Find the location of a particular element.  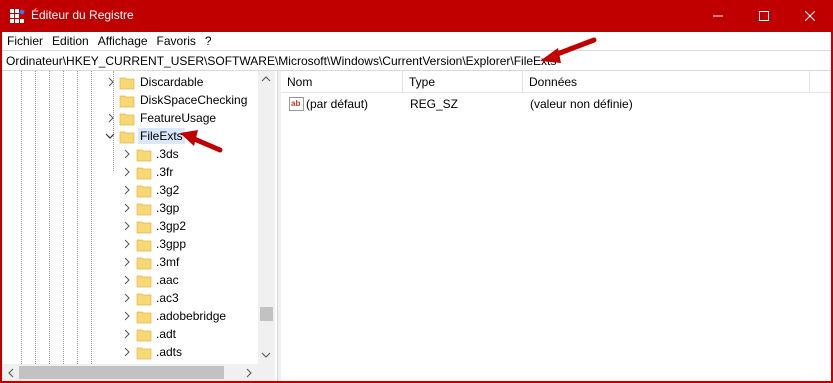

title-bar: Éditeur du Registre is located at coordinates (416, 16).